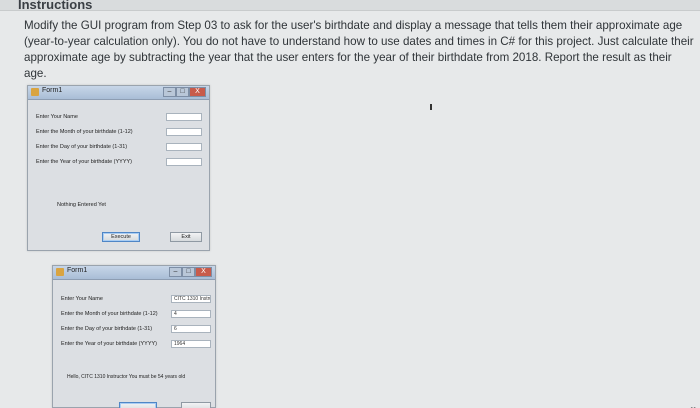 This screenshot has height=408, width=700. Describe the element at coordinates (55, 6) in the screenshot. I see `section-heading: Instructions` at that location.